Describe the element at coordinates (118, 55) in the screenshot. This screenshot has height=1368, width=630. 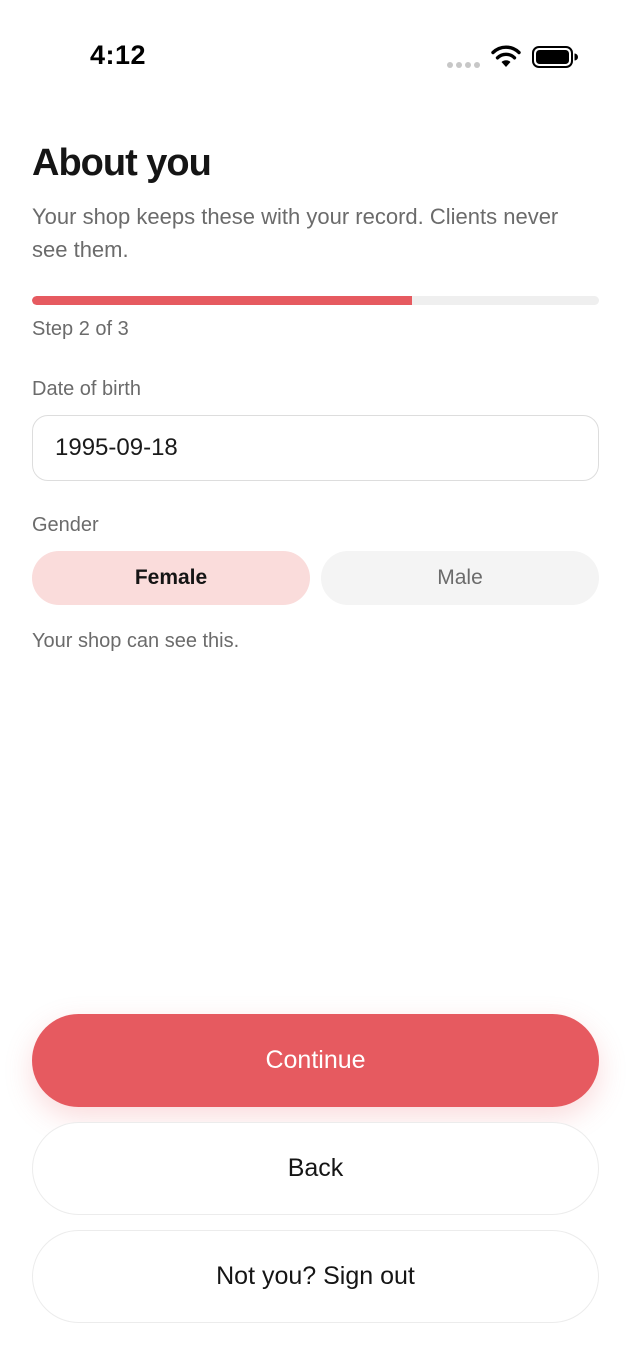
I see `status-time: 4:12` at that location.